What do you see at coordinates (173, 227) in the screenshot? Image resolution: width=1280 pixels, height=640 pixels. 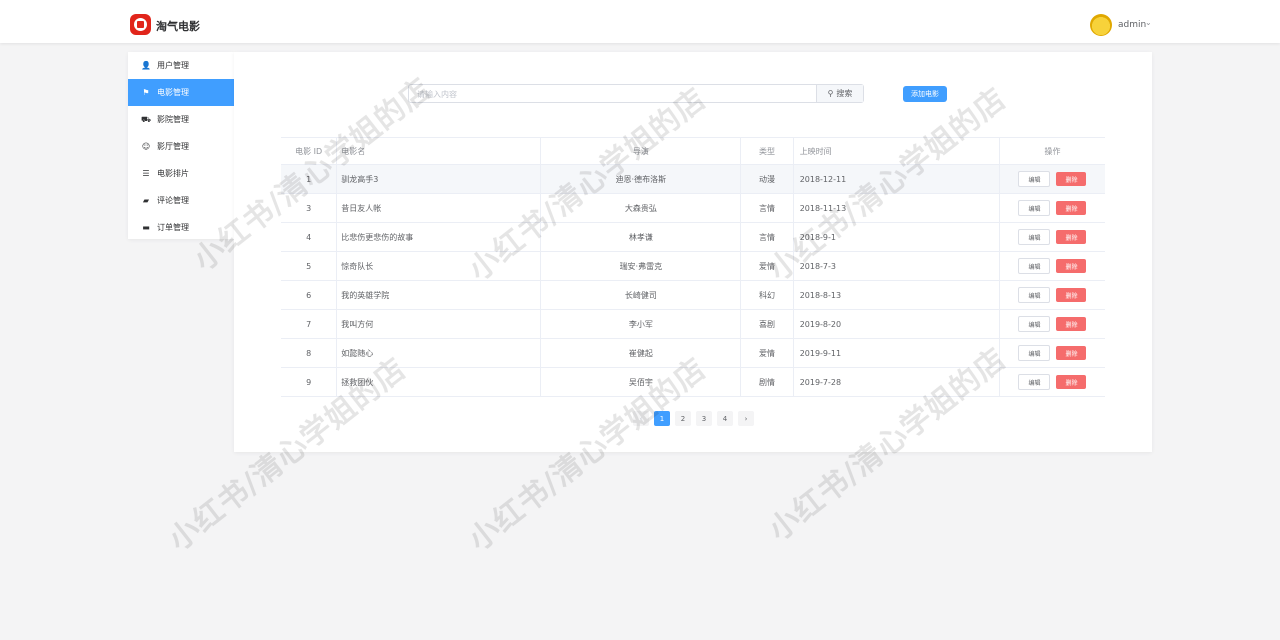 I see `sidebar-item-label: 订单管理` at bounding box center [173, 227].